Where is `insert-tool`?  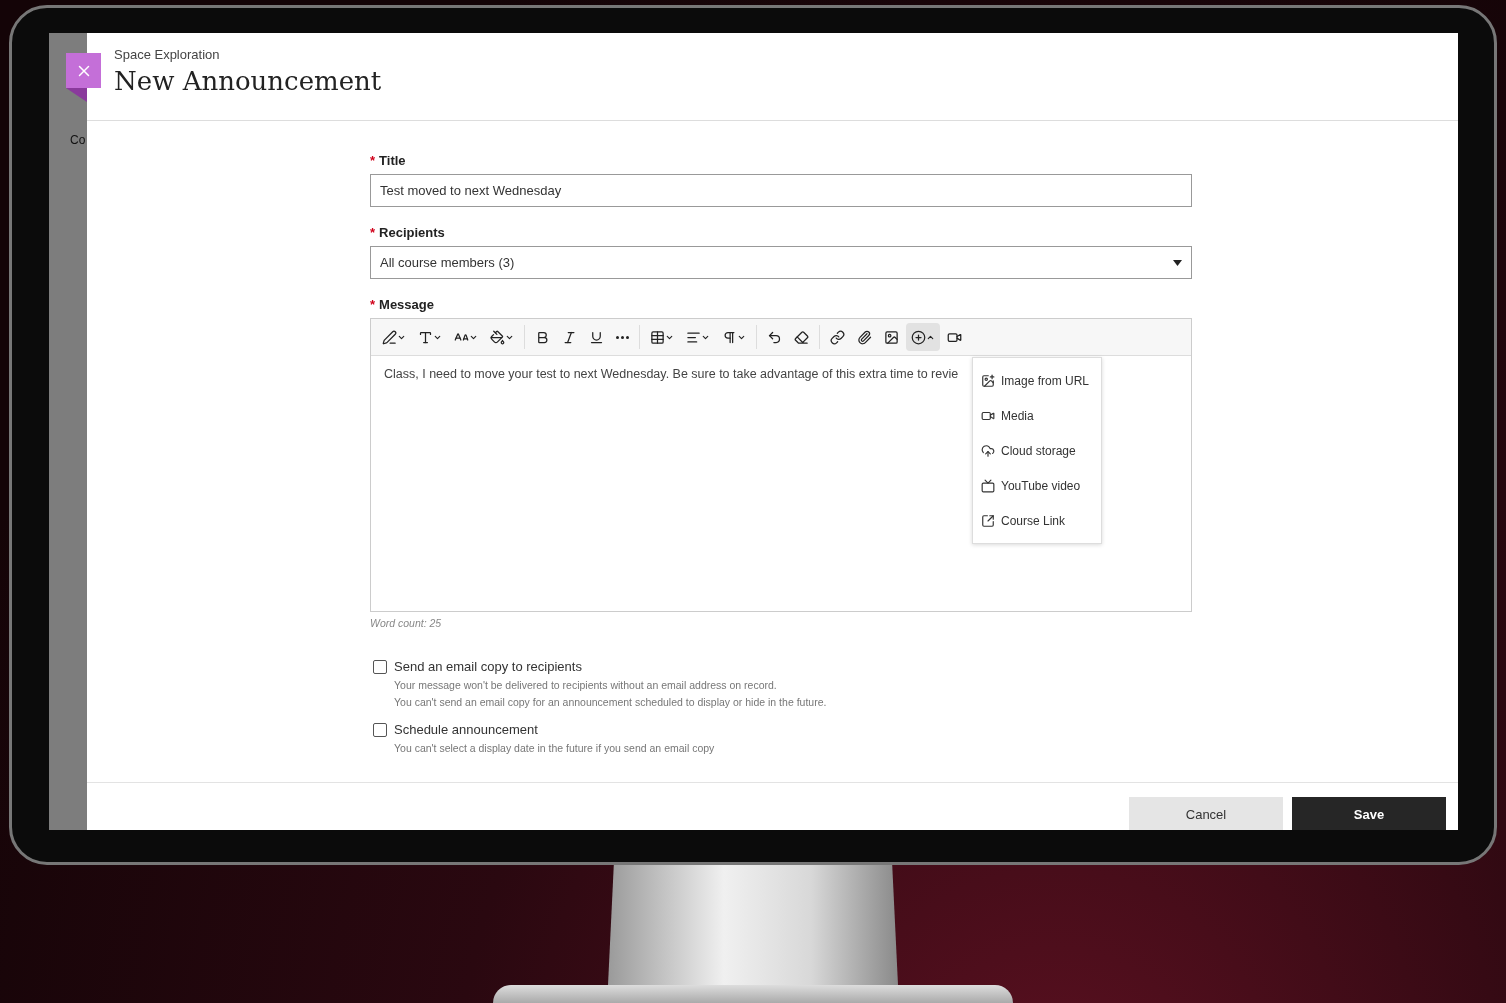 insert-tool is located at coordinates (923, 337).